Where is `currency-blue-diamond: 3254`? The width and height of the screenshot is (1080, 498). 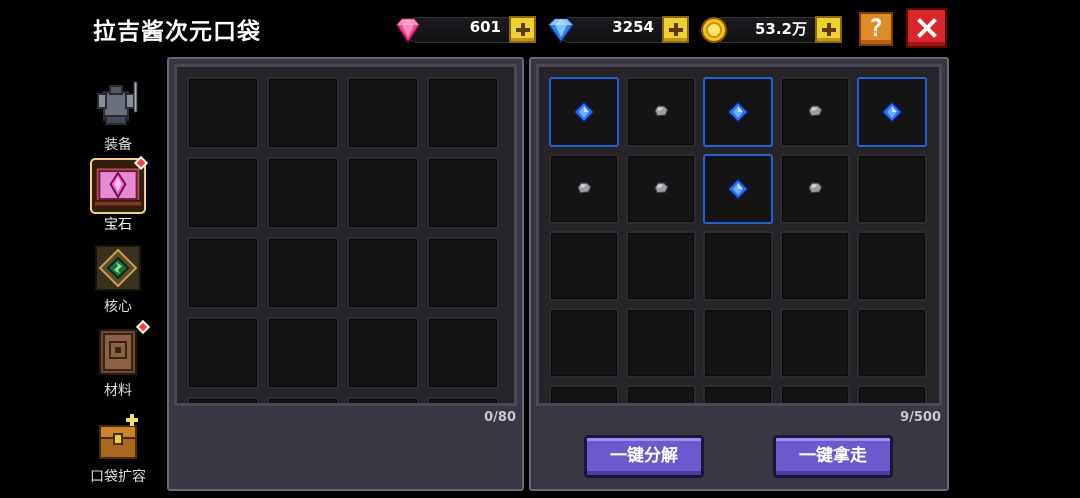 currency-blue-diamond: 3254 is located at coordinates (619, 30).